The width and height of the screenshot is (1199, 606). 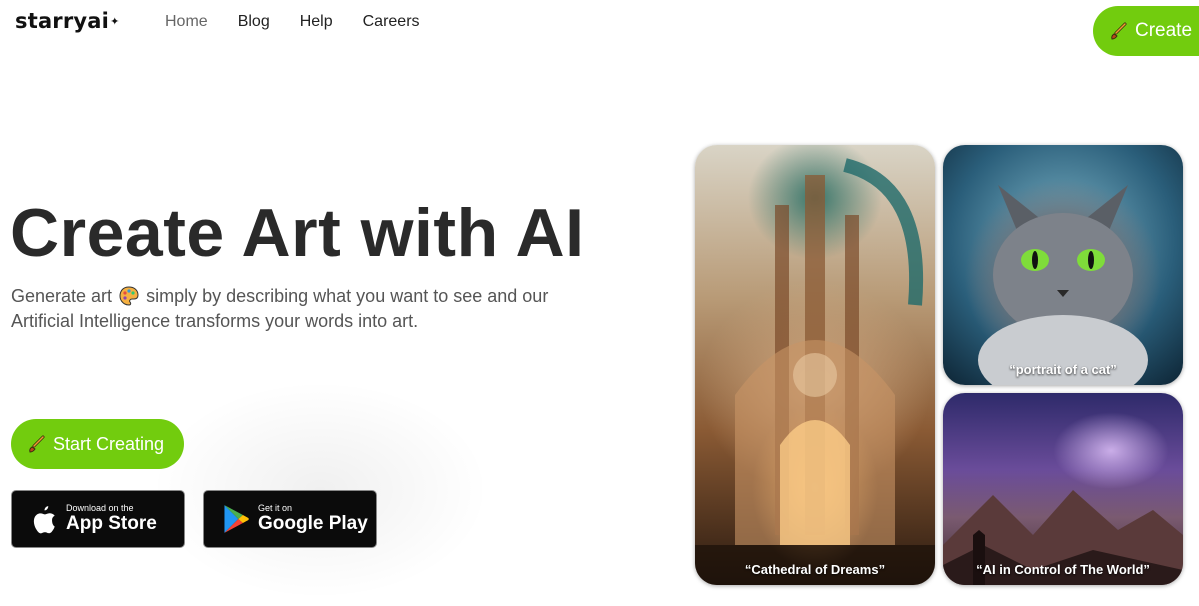 What do you see at coordinates (115, 21) in the screenshot?
I see `logo-star-icon: ✦` at bounding box center [115, 21].